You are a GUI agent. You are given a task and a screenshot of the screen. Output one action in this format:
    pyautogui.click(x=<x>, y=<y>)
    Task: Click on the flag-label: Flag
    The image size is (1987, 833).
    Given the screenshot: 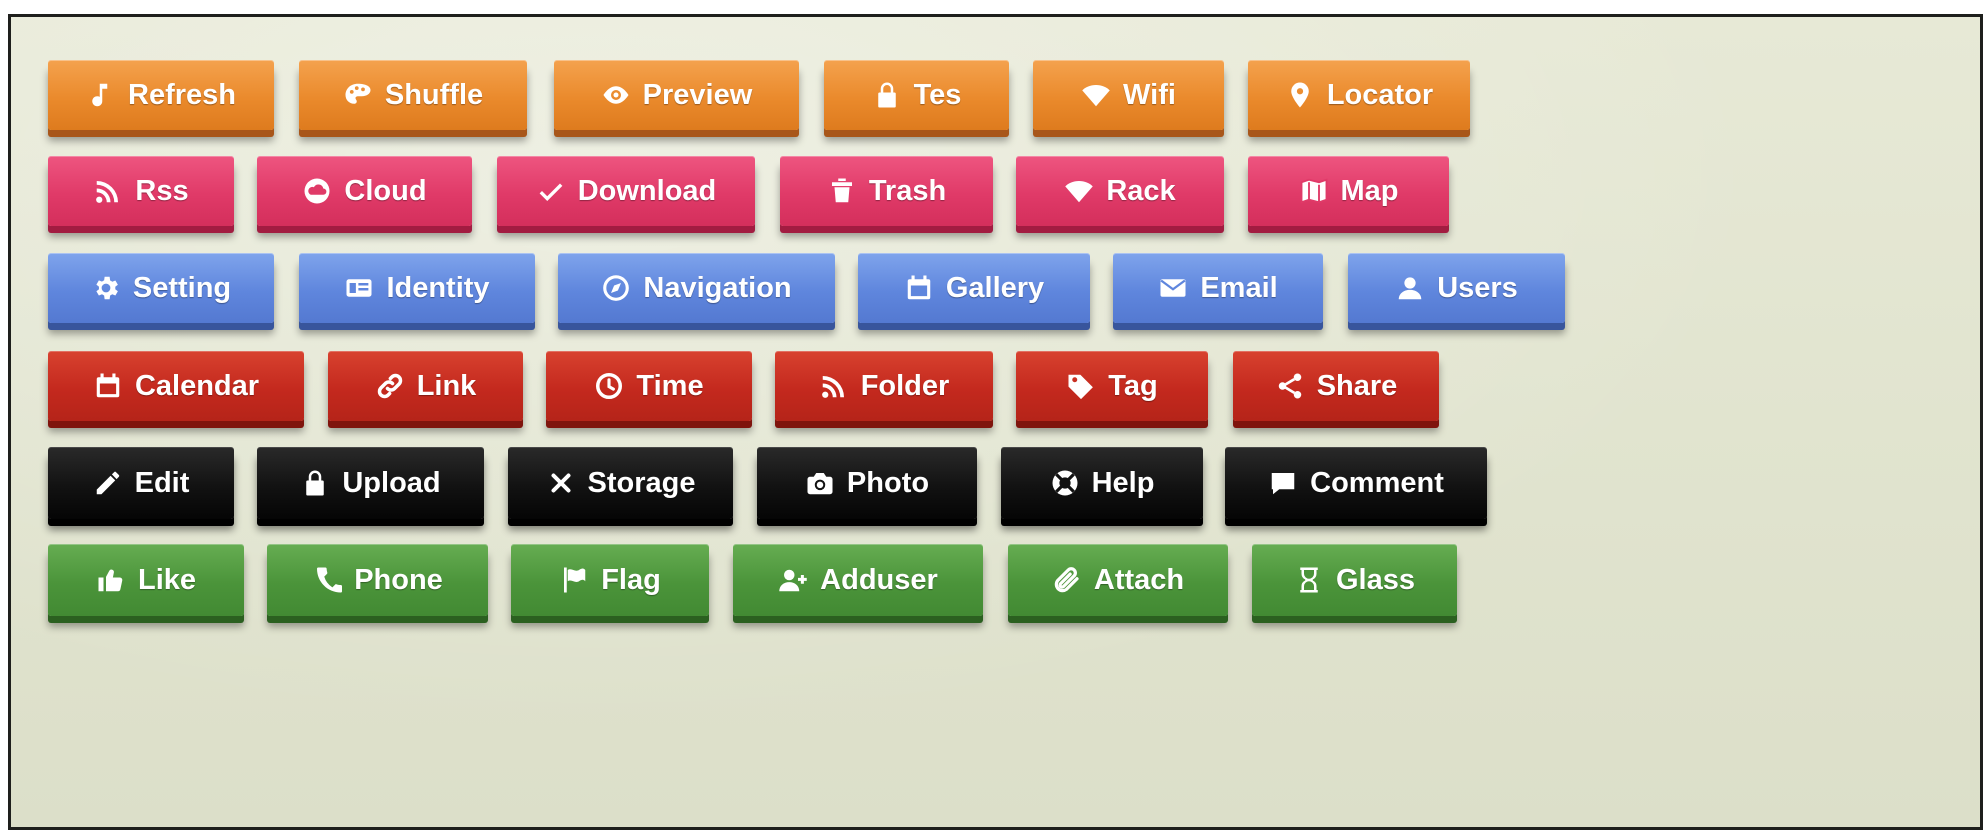 What is the action you would take?
    pyautogui.click(x=631, y=579)
    